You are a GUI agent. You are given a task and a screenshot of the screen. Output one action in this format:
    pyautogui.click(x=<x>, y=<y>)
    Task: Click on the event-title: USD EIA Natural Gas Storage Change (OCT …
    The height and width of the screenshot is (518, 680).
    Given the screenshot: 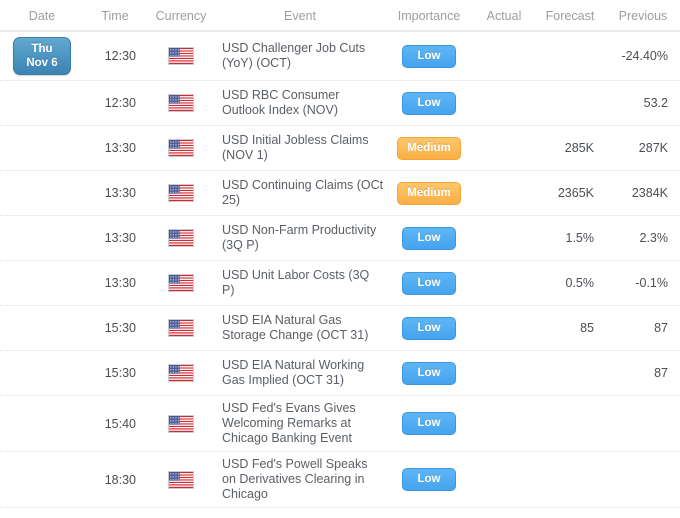 What is the action you would take?
    pyautogui.click(x=303, y=328)
    